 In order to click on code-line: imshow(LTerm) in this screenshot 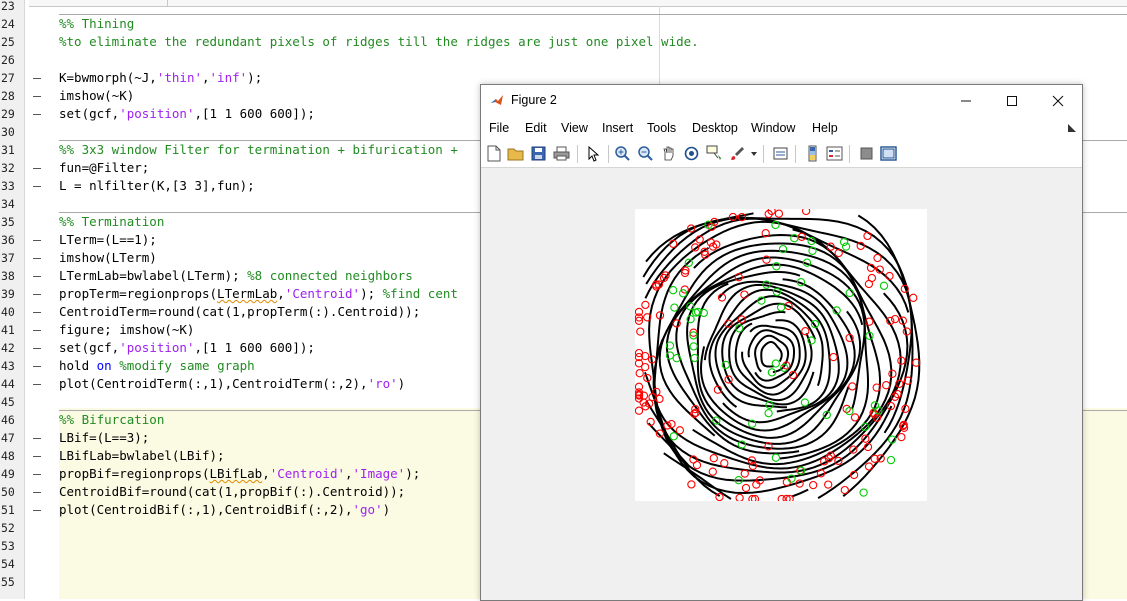, I will do `click(108, 258)`.